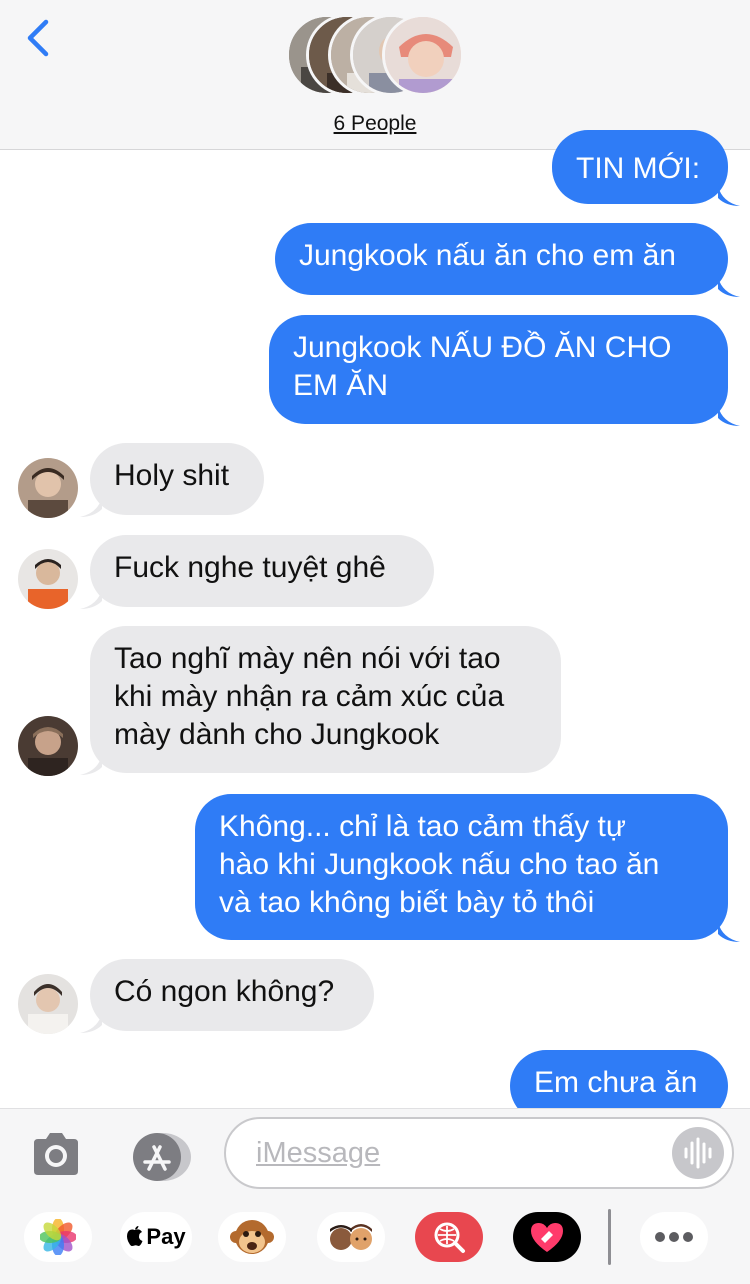 The height and width of the screenshot is (1284, 750). I want to click on memoji-button, so click(351, 1237).